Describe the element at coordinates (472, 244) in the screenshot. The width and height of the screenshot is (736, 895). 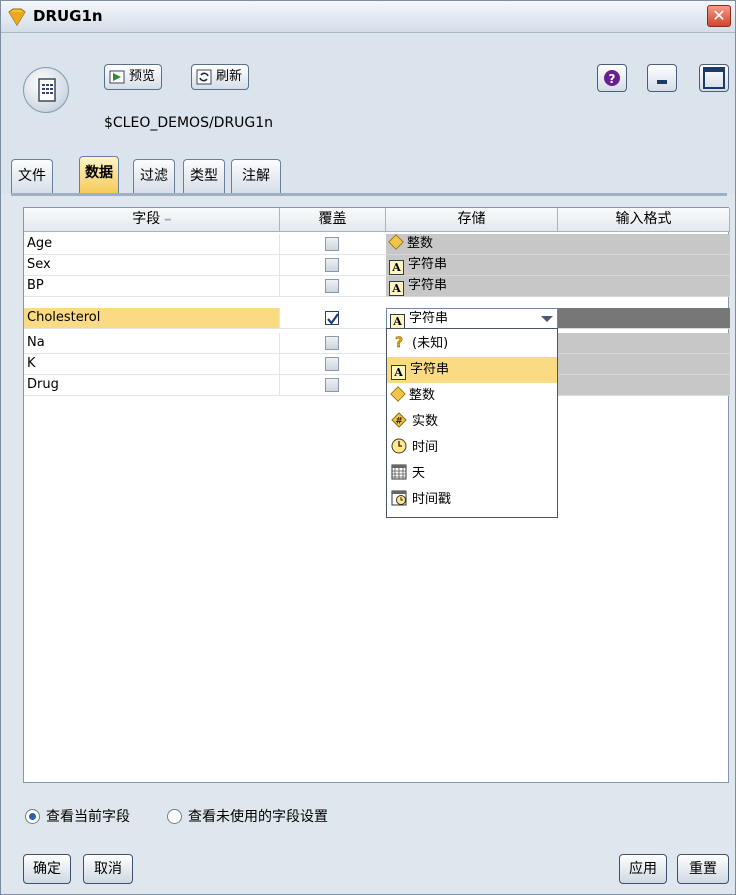
I see `storage-cell: 整数` at that location.